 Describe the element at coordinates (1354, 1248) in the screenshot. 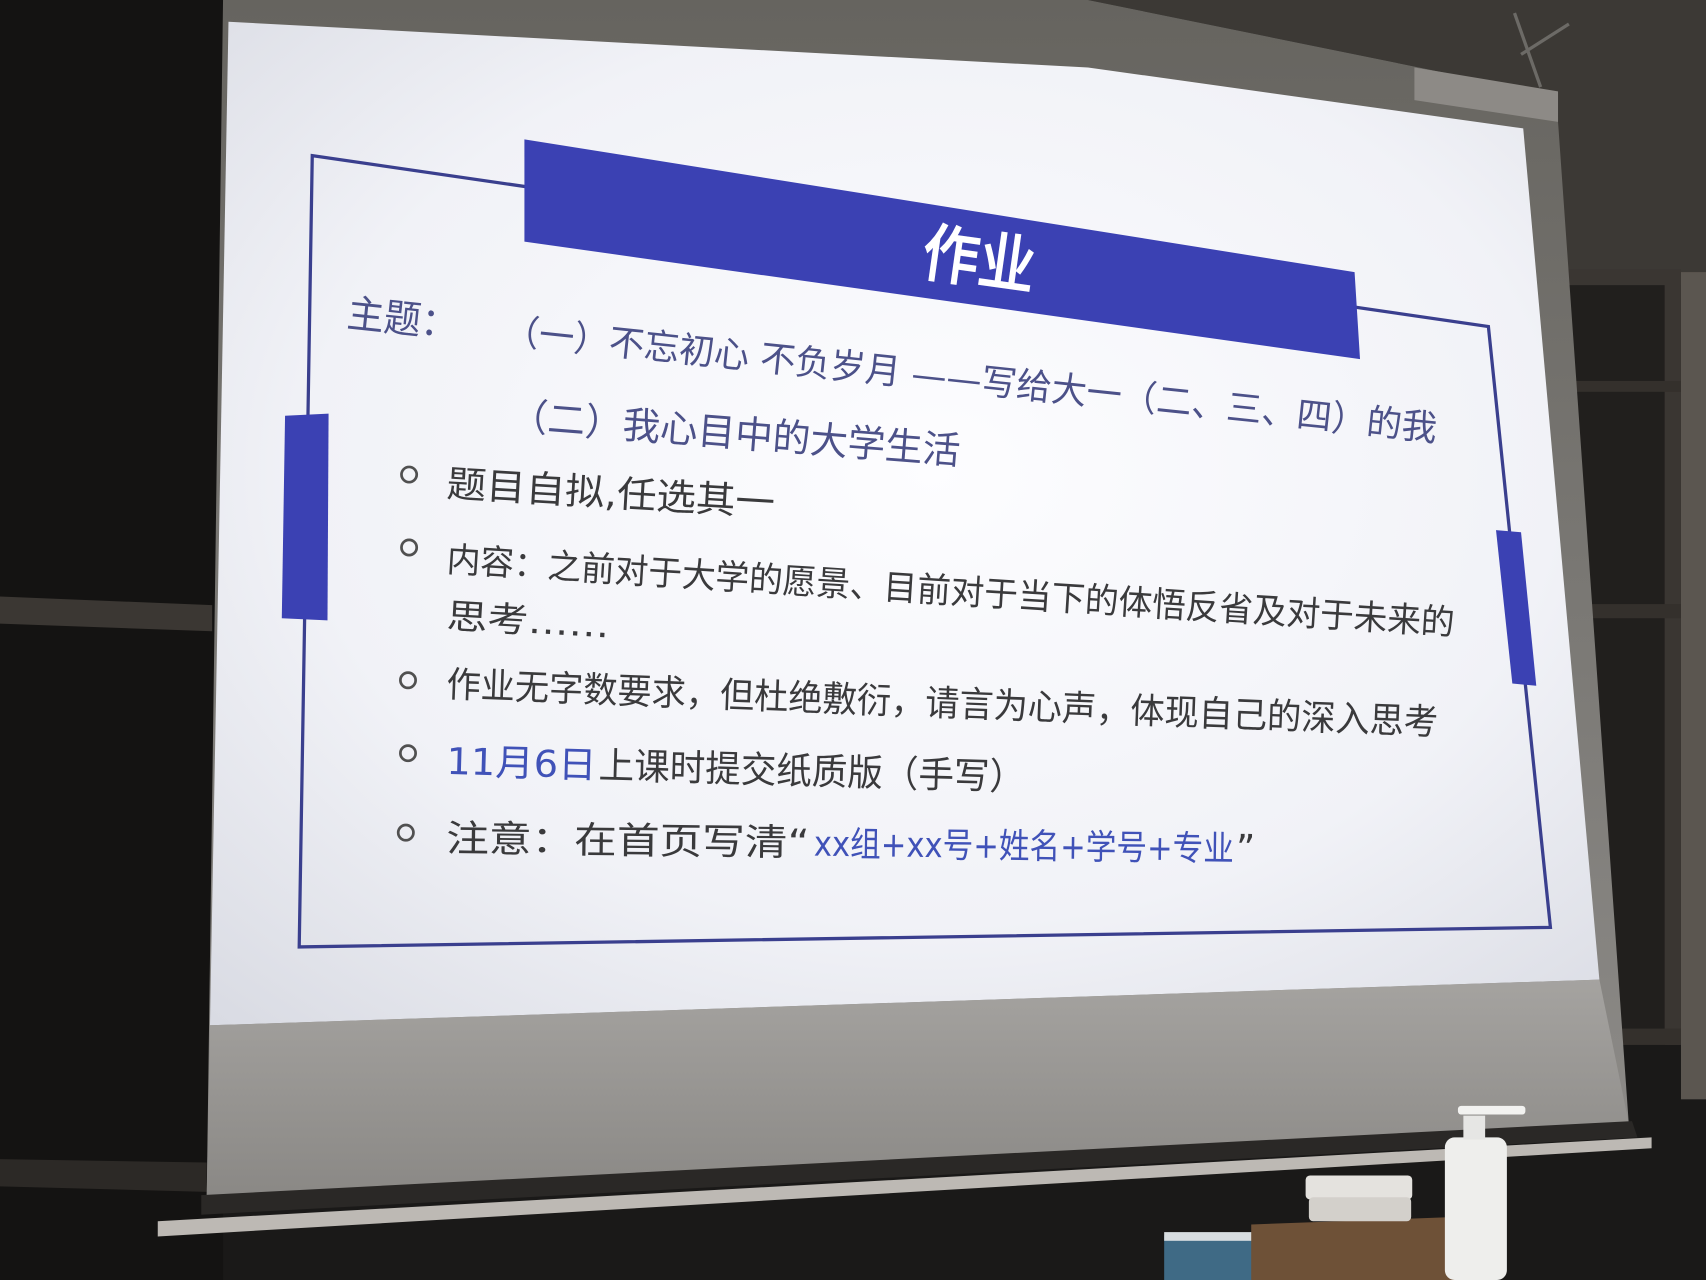

I see `cardboard-box` at that location.